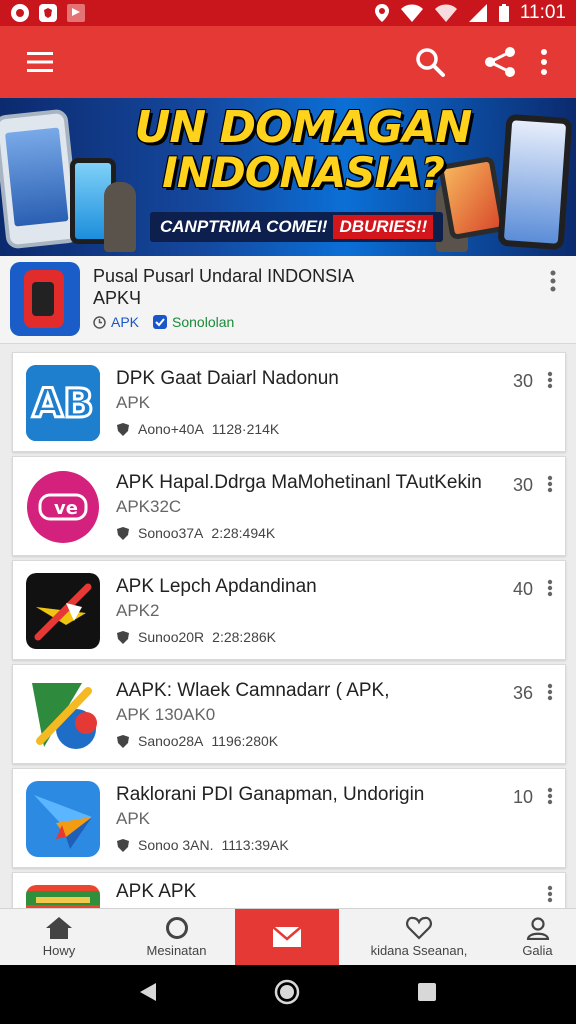 This screenshot has height=1024, width=576. What do you see at coordinates (255, 845) in the screenshot?
I see `app-meta-b: 1113:39AK` at bounding box center [255, 845].